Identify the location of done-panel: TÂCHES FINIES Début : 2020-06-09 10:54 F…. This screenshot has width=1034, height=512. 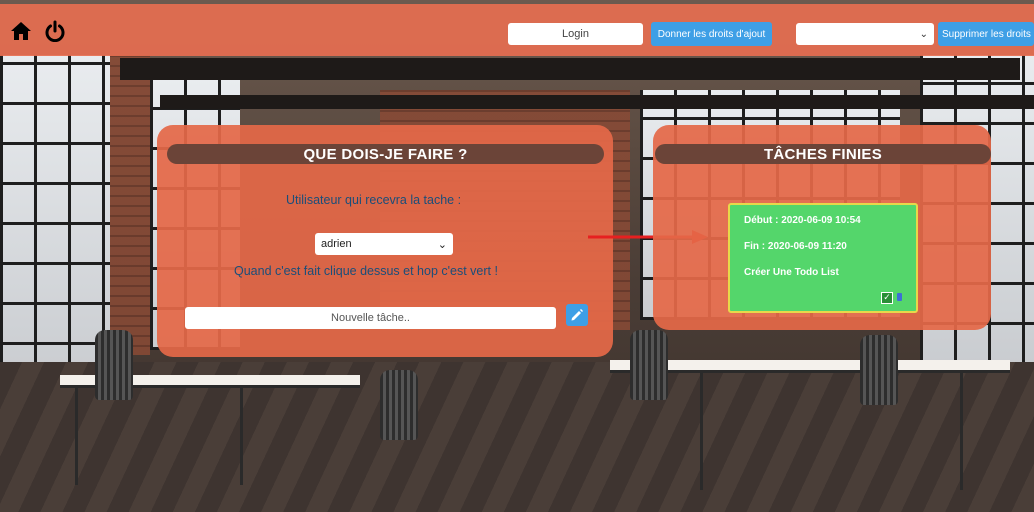
(822, 227).